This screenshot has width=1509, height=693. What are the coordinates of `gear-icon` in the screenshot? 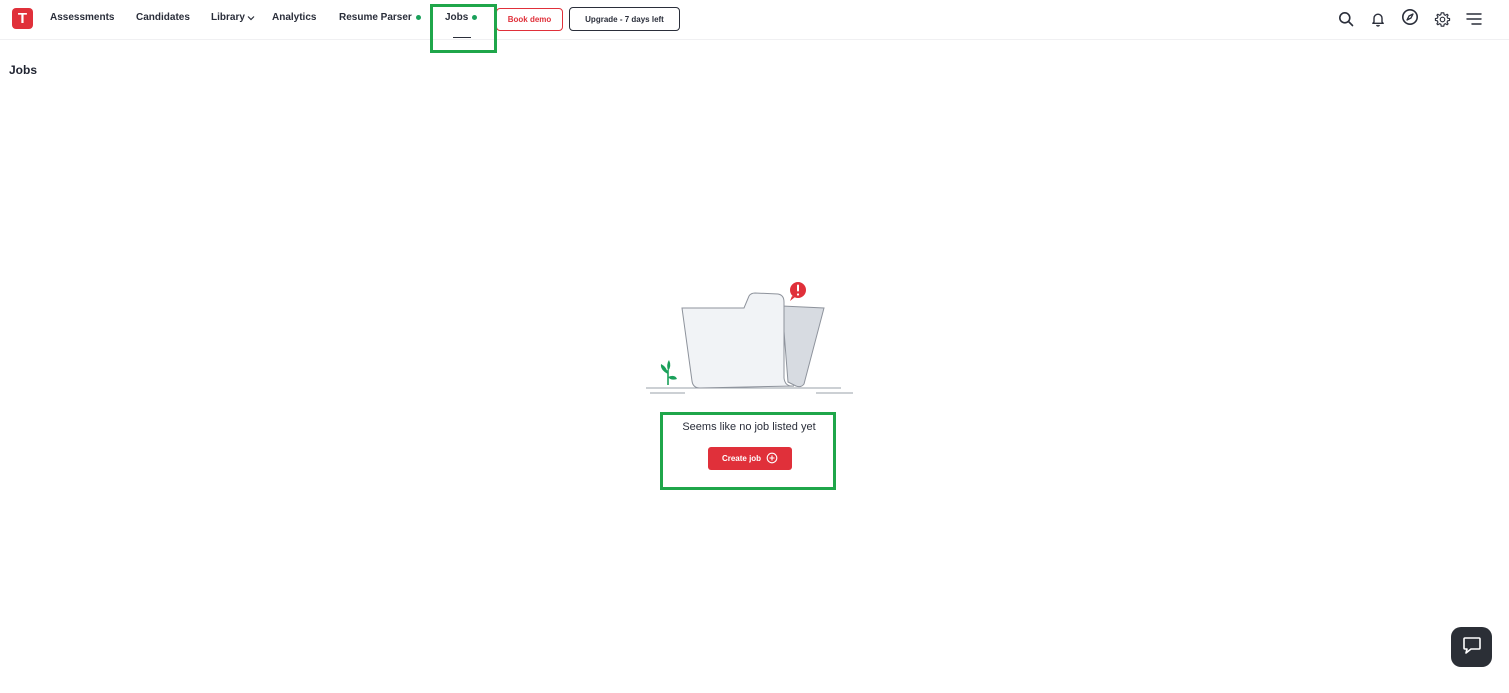 It's located at (1442, 19).